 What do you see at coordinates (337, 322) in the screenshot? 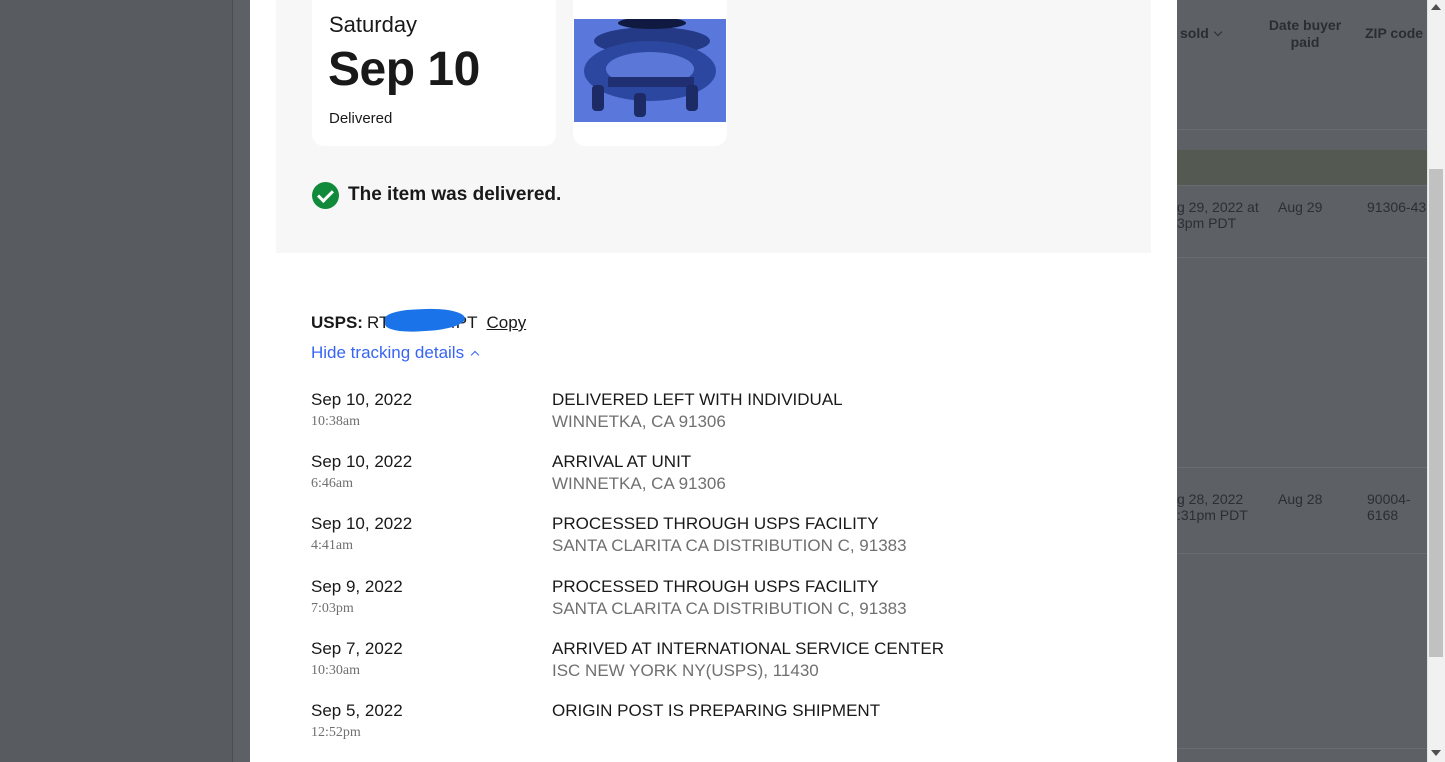
I see `carrier-label: USPS:` at bounding box center [337, 322].